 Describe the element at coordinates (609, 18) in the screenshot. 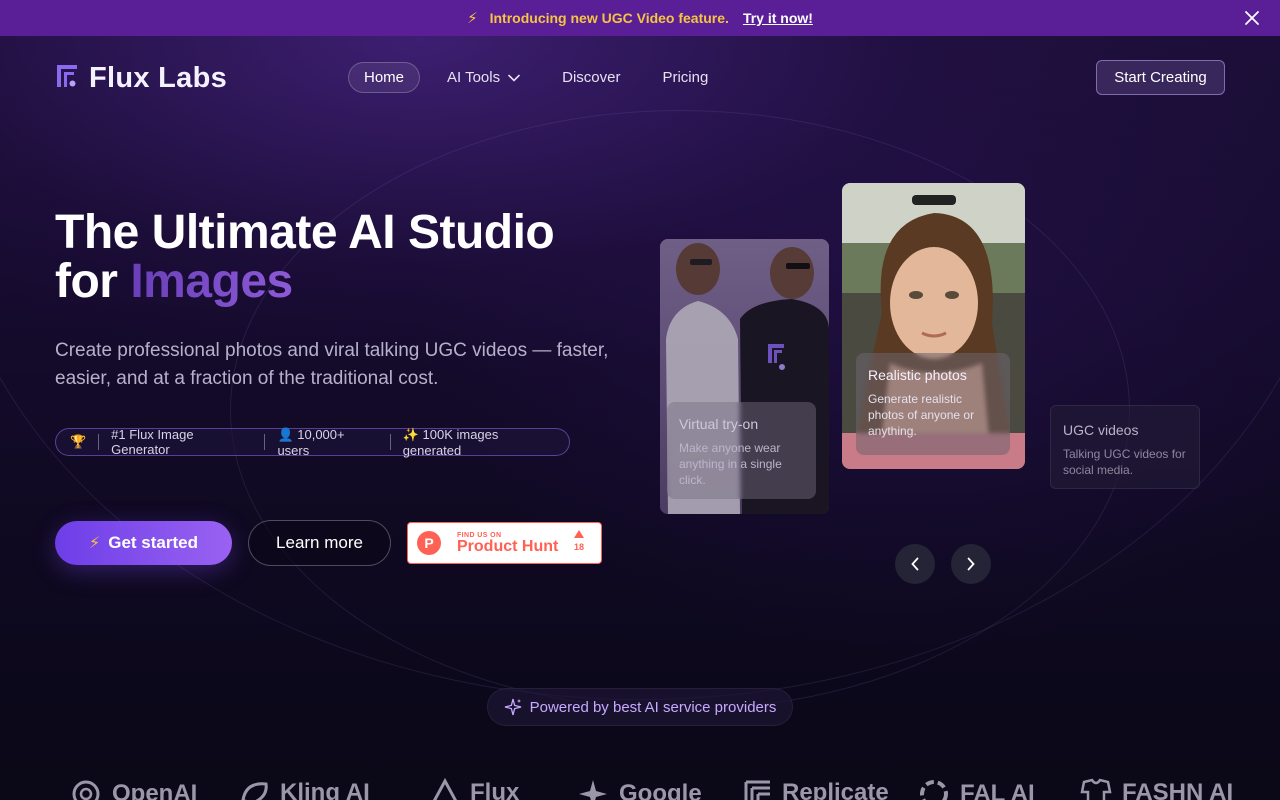

I see `banner-text: Introducing new UGC Video feature.` at that location.